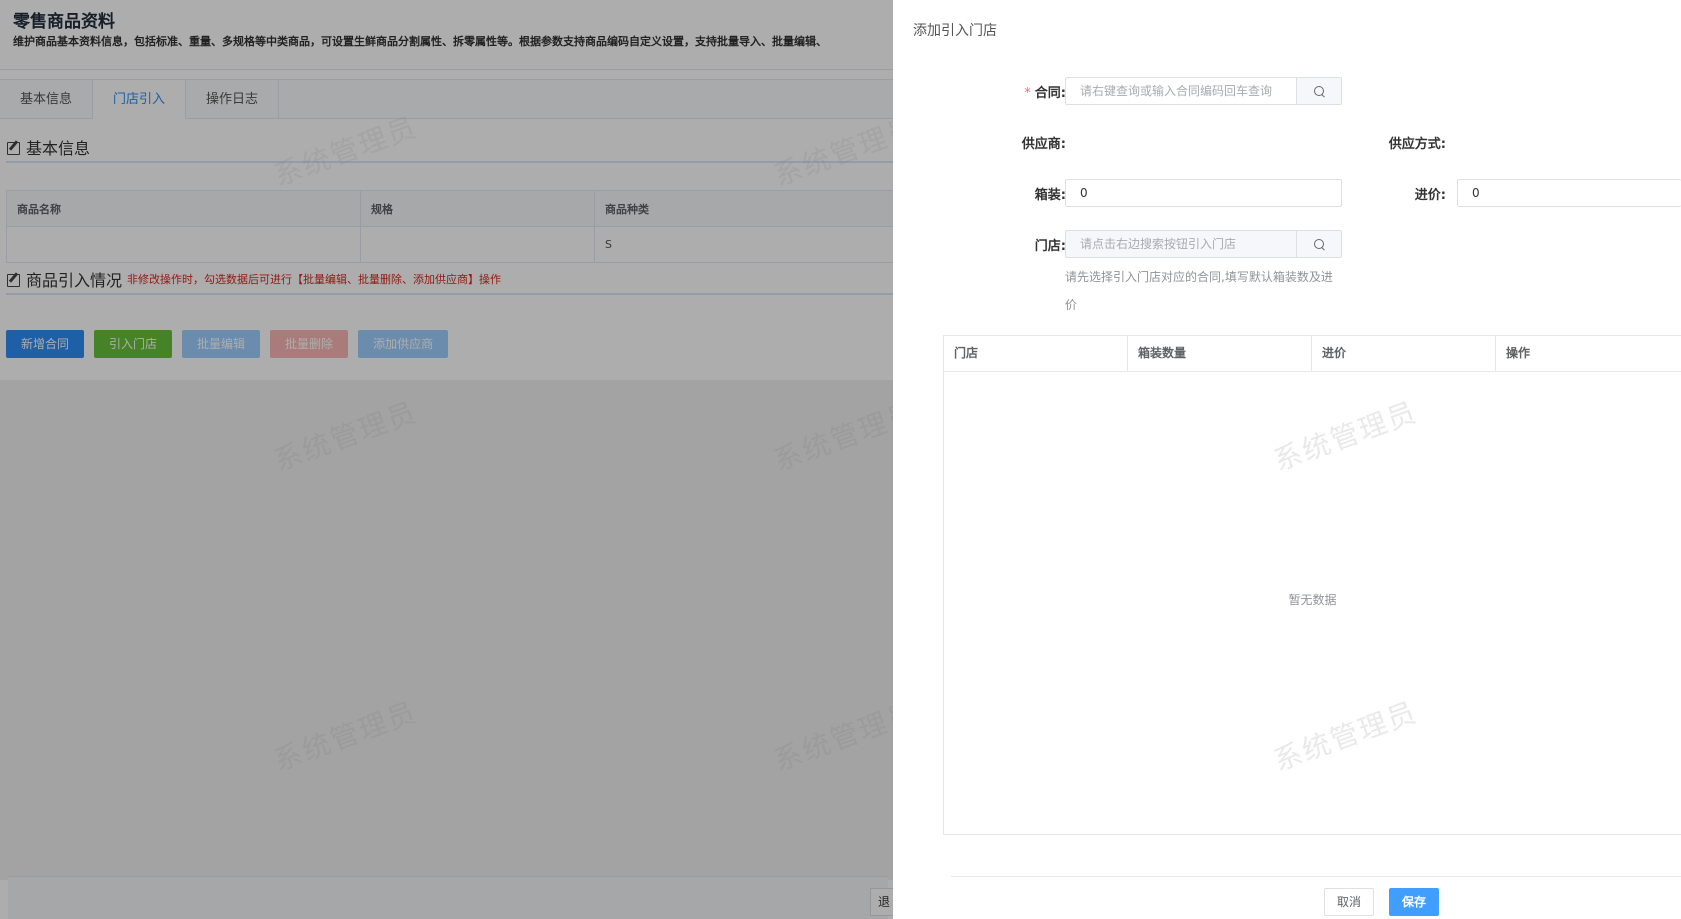 The width and height of the screenshot is (1681, 919). I want to click on store-search-button, so click(1318, 244).